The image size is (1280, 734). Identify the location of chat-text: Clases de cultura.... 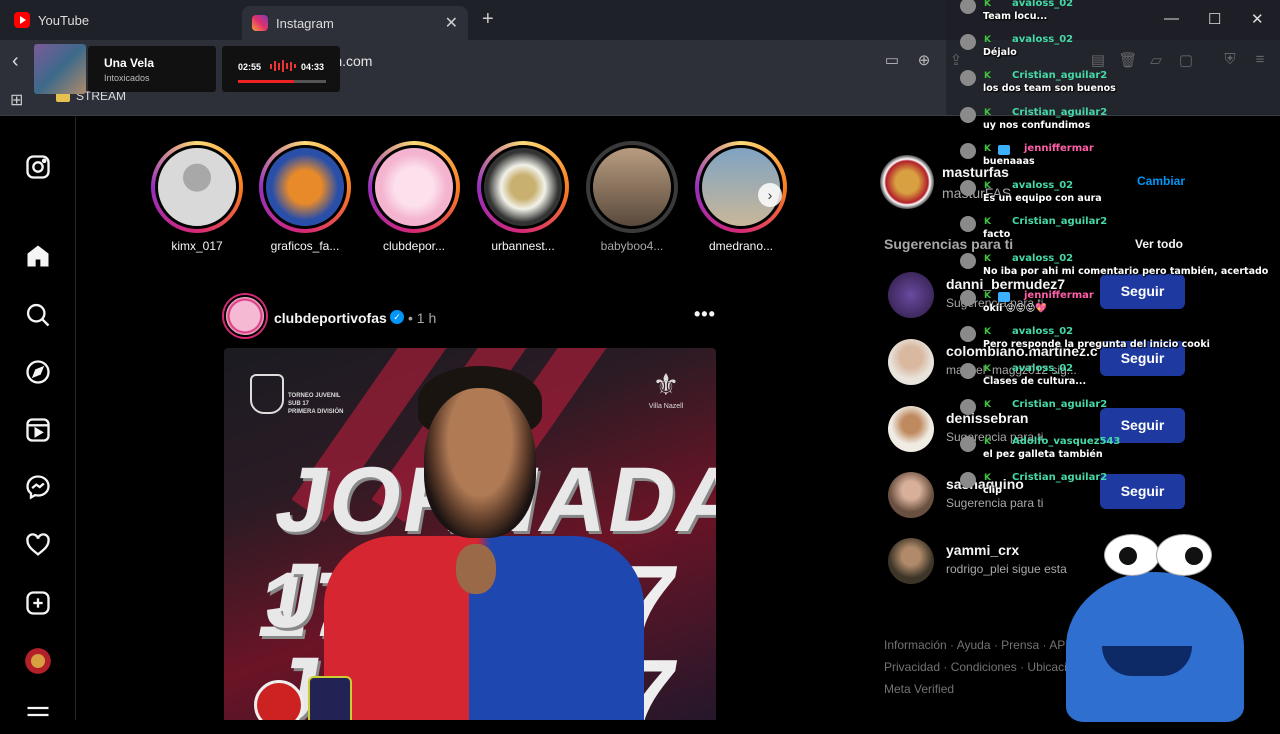
(1035, 381).